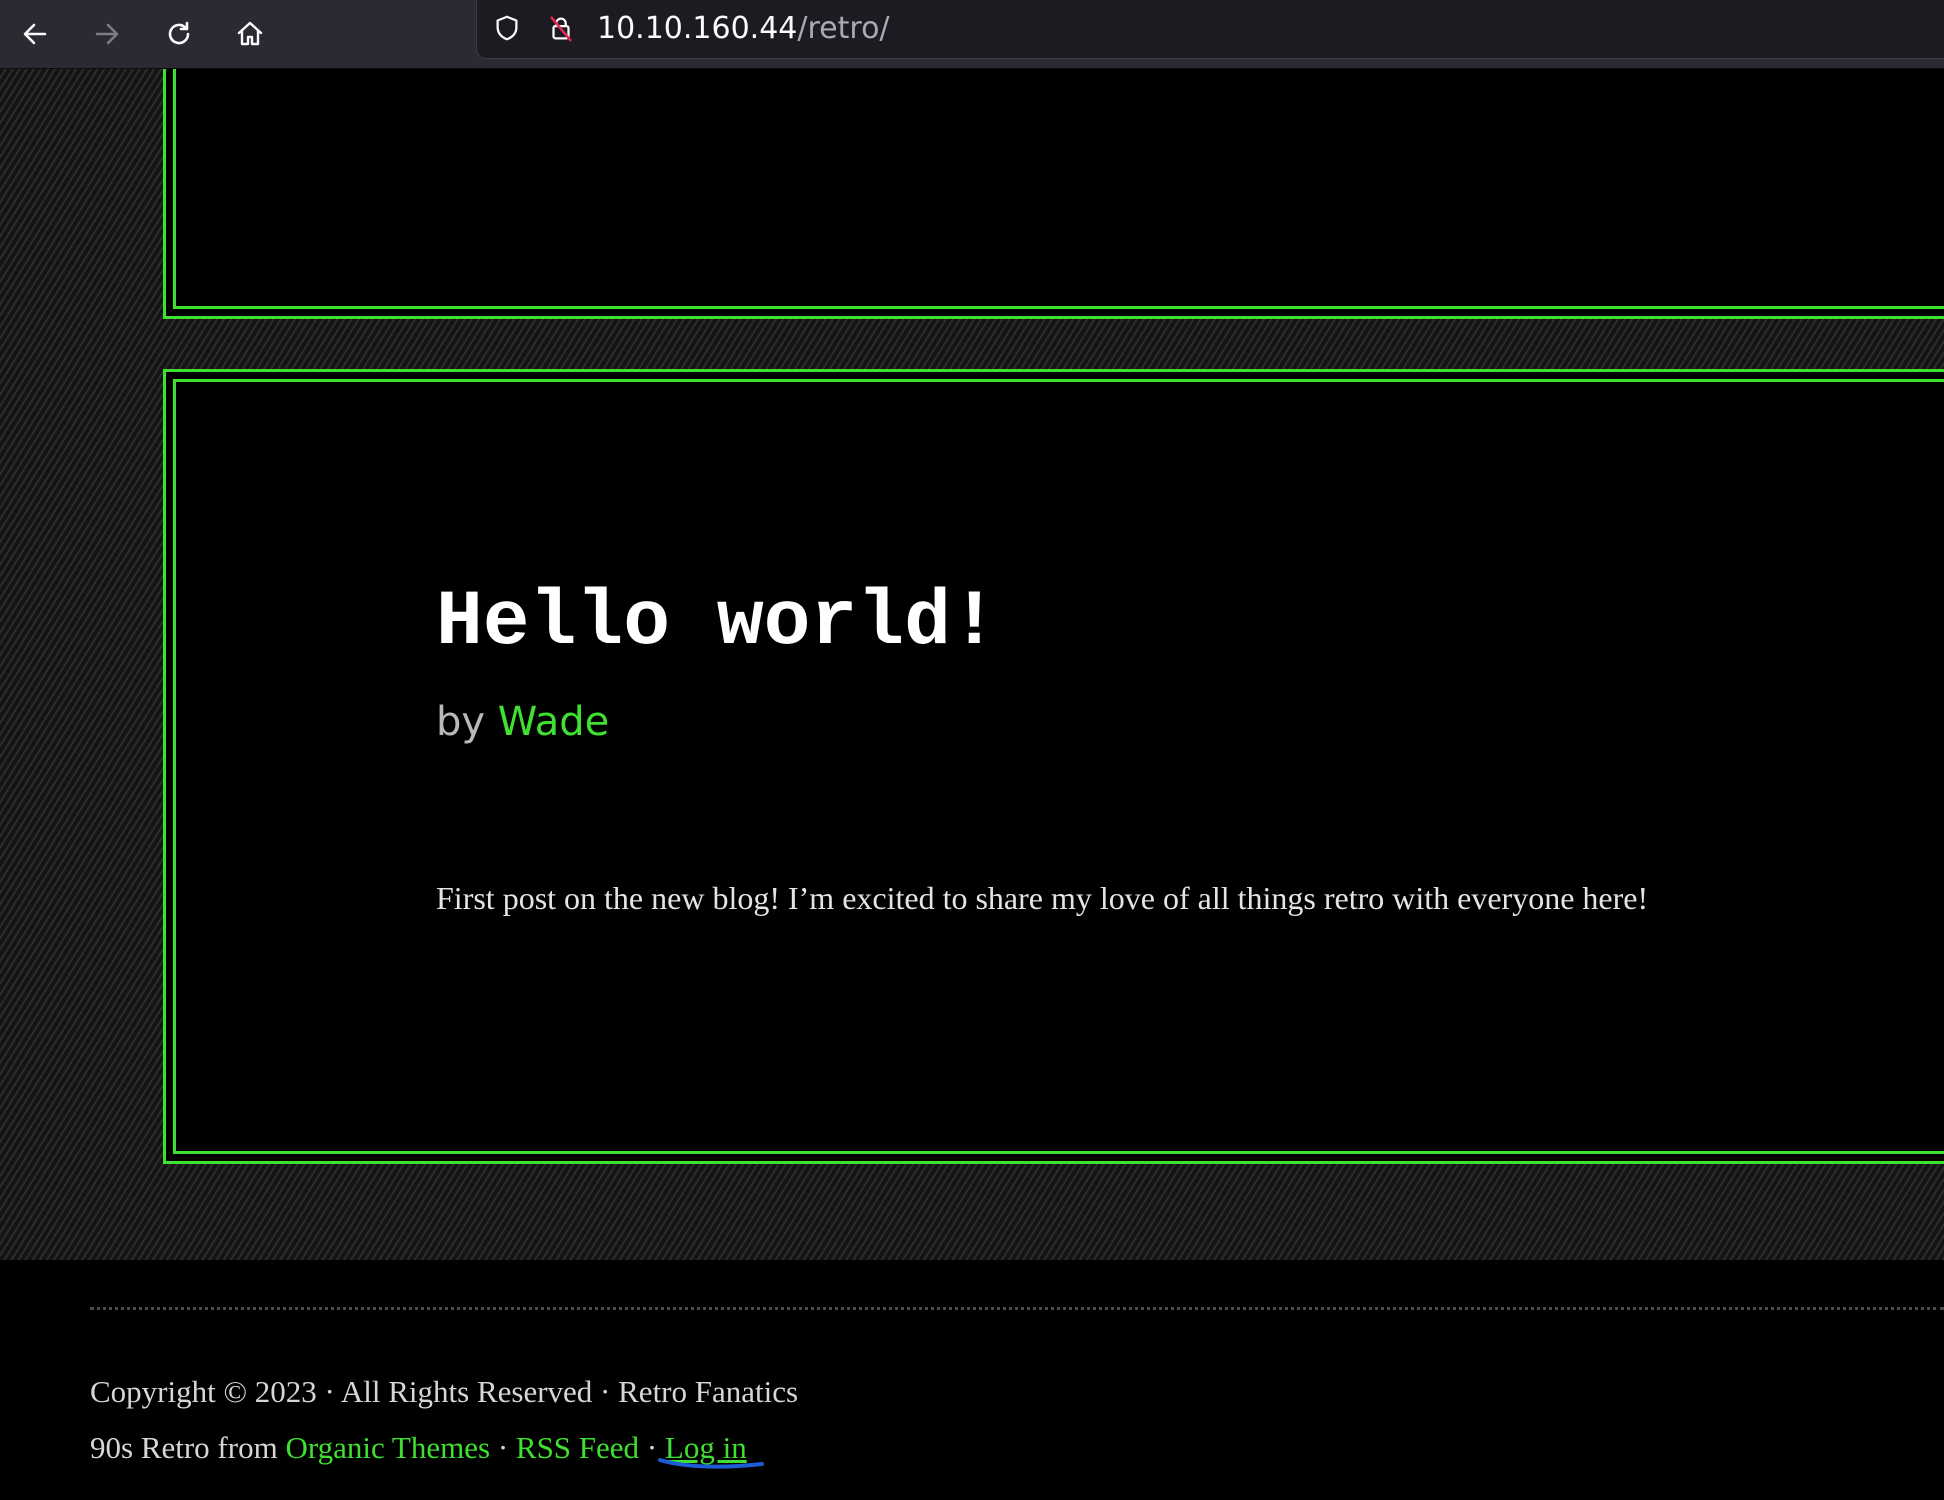 The height and width of the screenshot is (1500, 1944). I want to click on byline-prefix: by, so click(461, 722).